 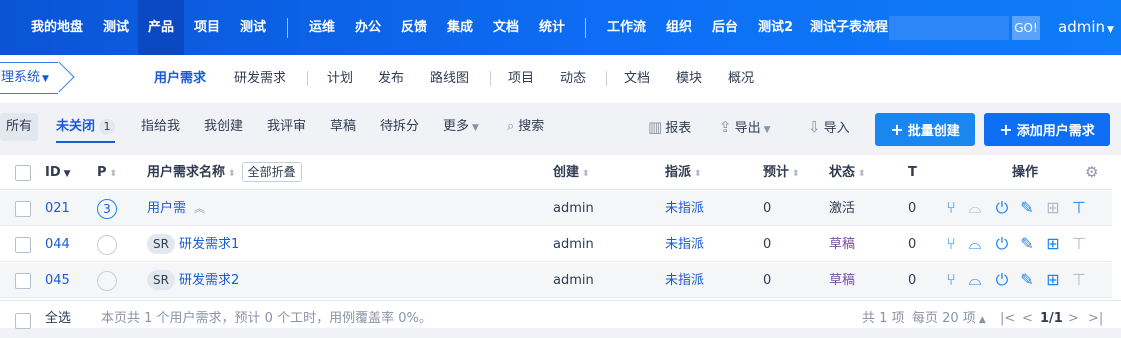 I want to click on row-name: SR 研发需求1, so click(x=193, y=244).